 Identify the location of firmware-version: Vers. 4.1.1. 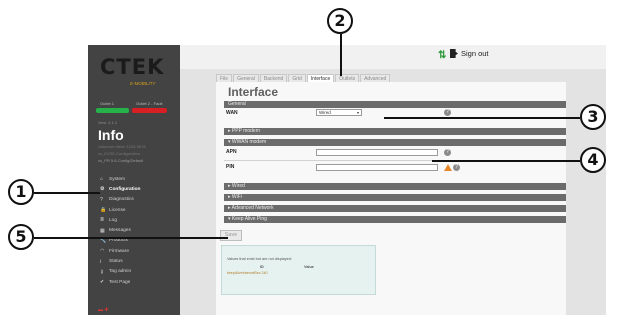
(108, 122).